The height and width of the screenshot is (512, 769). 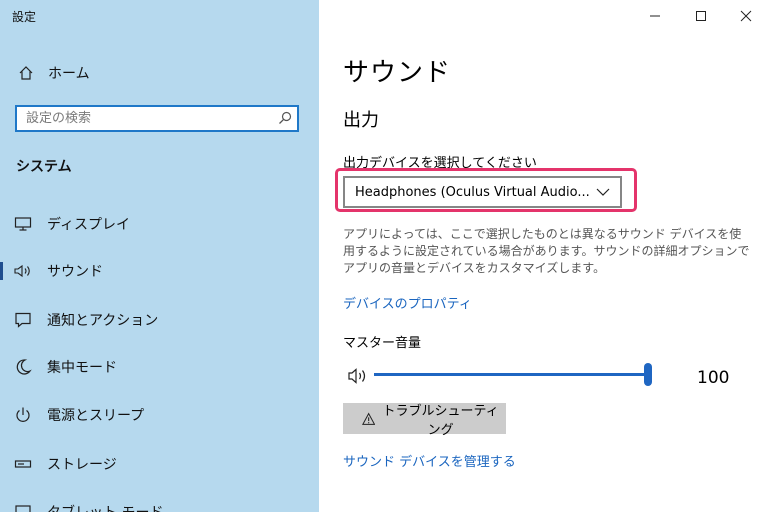 I want to click on window-title: 設定, so click(x=24, y=17).